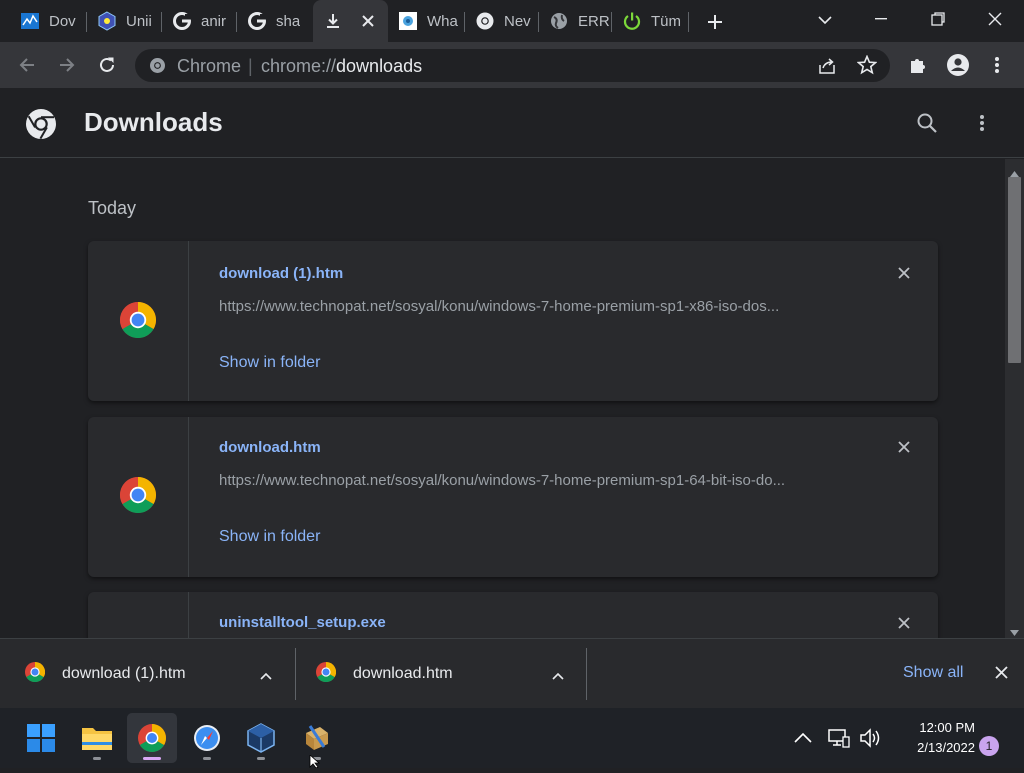  I want to click on taskbar-file-explorer, so click(97, 738).